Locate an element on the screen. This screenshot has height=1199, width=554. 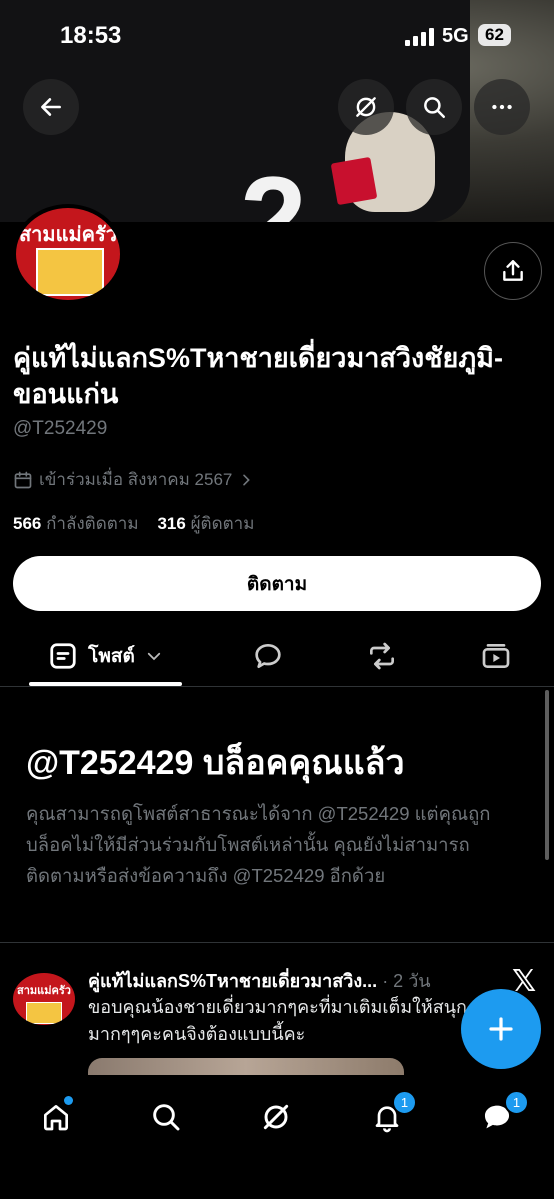
joined-date-text: เข้าร่วมเมื่อ สิงหาคม 2567 is located at coordinates (136, 479).